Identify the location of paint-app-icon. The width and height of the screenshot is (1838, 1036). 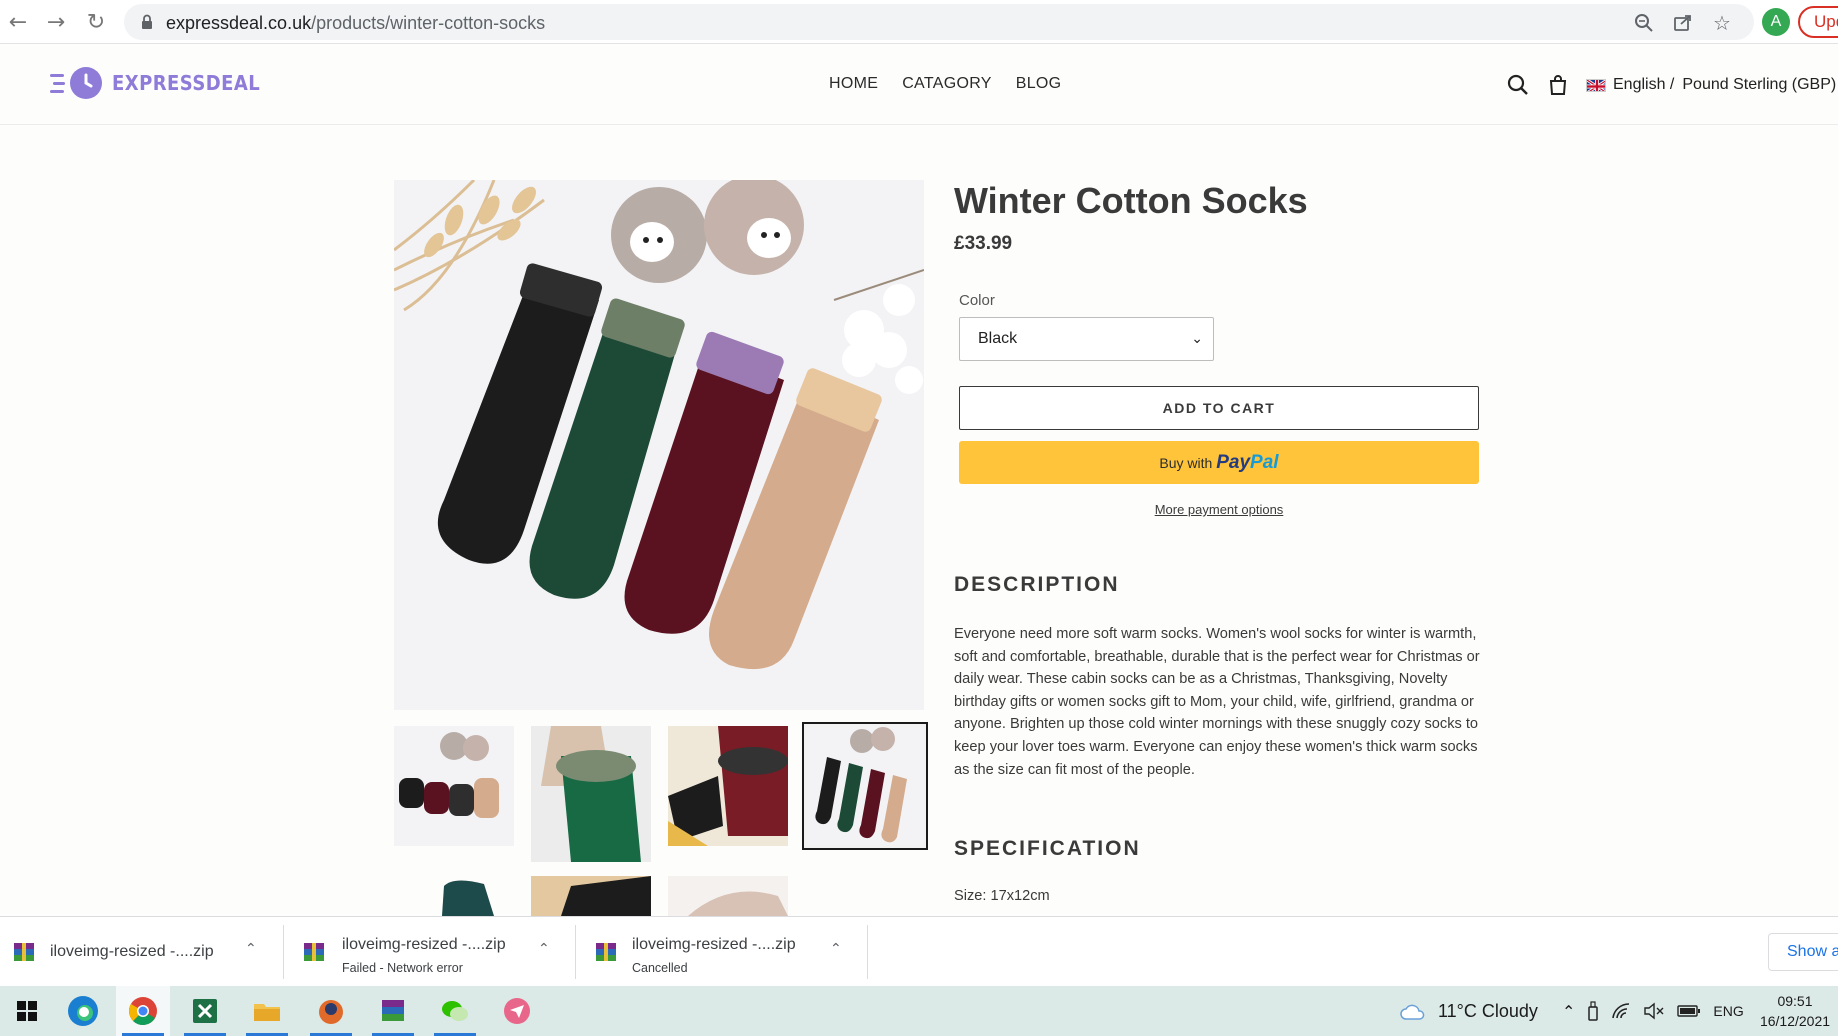
(331, 1011).